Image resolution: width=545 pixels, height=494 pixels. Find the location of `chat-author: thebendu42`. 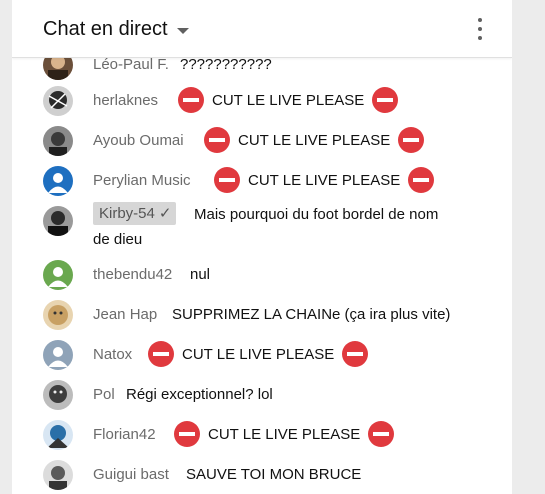

chat-author: thebendu42 is located at coordinates (132, 274).